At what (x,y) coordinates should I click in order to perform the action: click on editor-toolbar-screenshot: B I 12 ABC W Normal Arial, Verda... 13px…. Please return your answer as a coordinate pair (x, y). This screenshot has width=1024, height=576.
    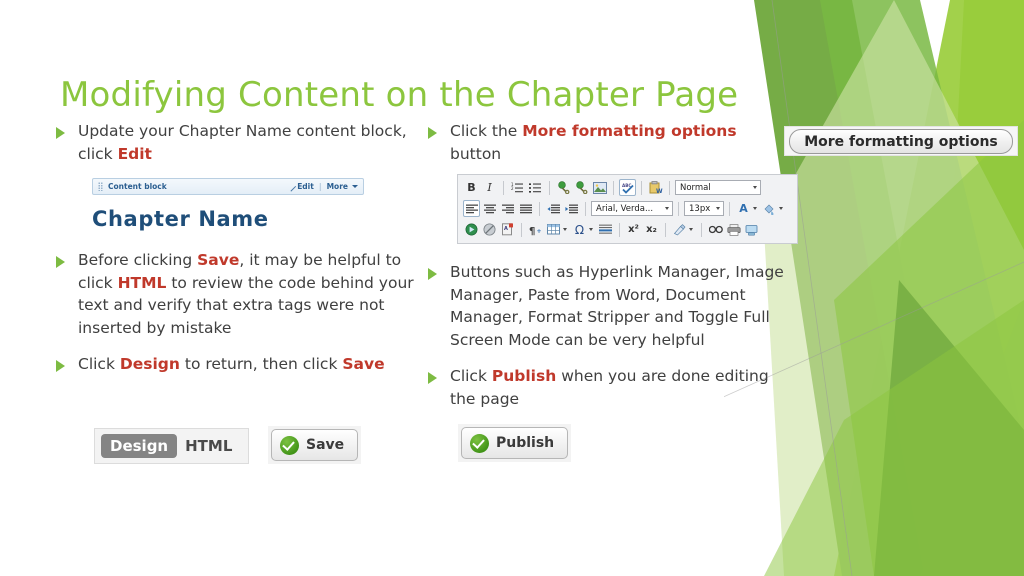
    Looking at the image, I should click on (627, 209).